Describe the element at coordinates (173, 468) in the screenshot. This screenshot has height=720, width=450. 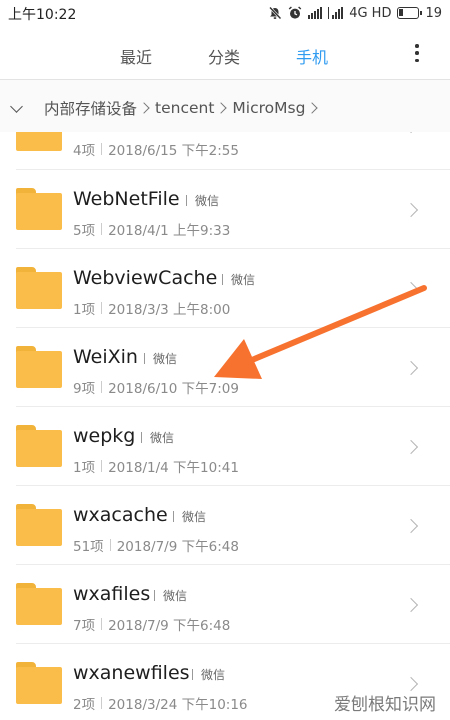
I see `item-date: 2018/1/4 下午10:41` at that location.